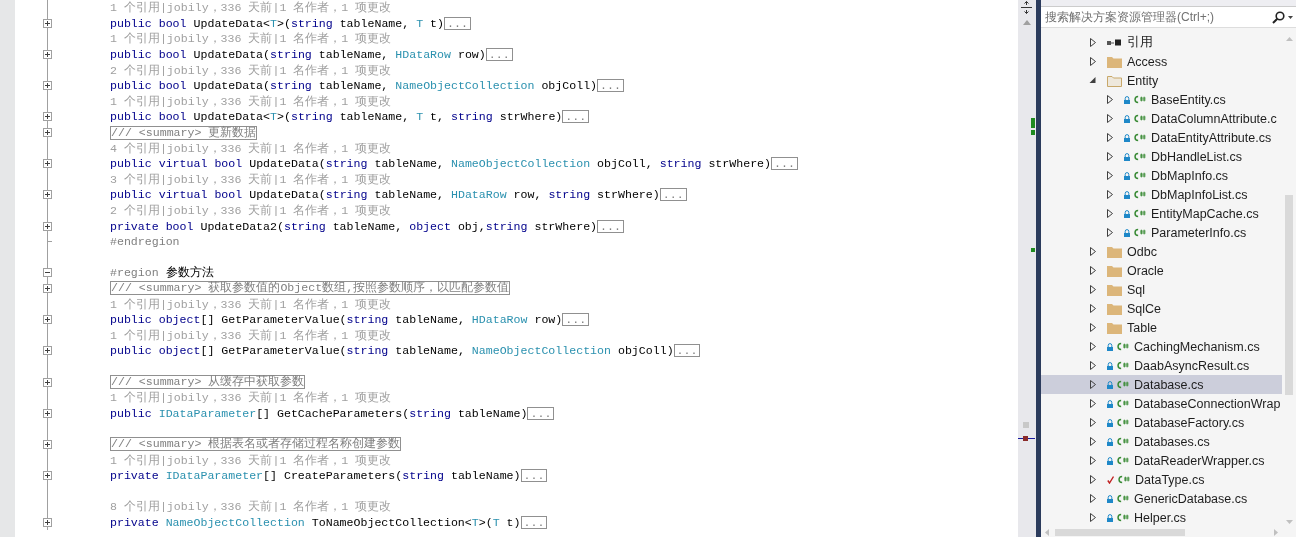 Image resolution: width=1296 pixels, height=537 pixels. I want to click on tree-item: DbMapInfo.cs, so click(1161, 175).